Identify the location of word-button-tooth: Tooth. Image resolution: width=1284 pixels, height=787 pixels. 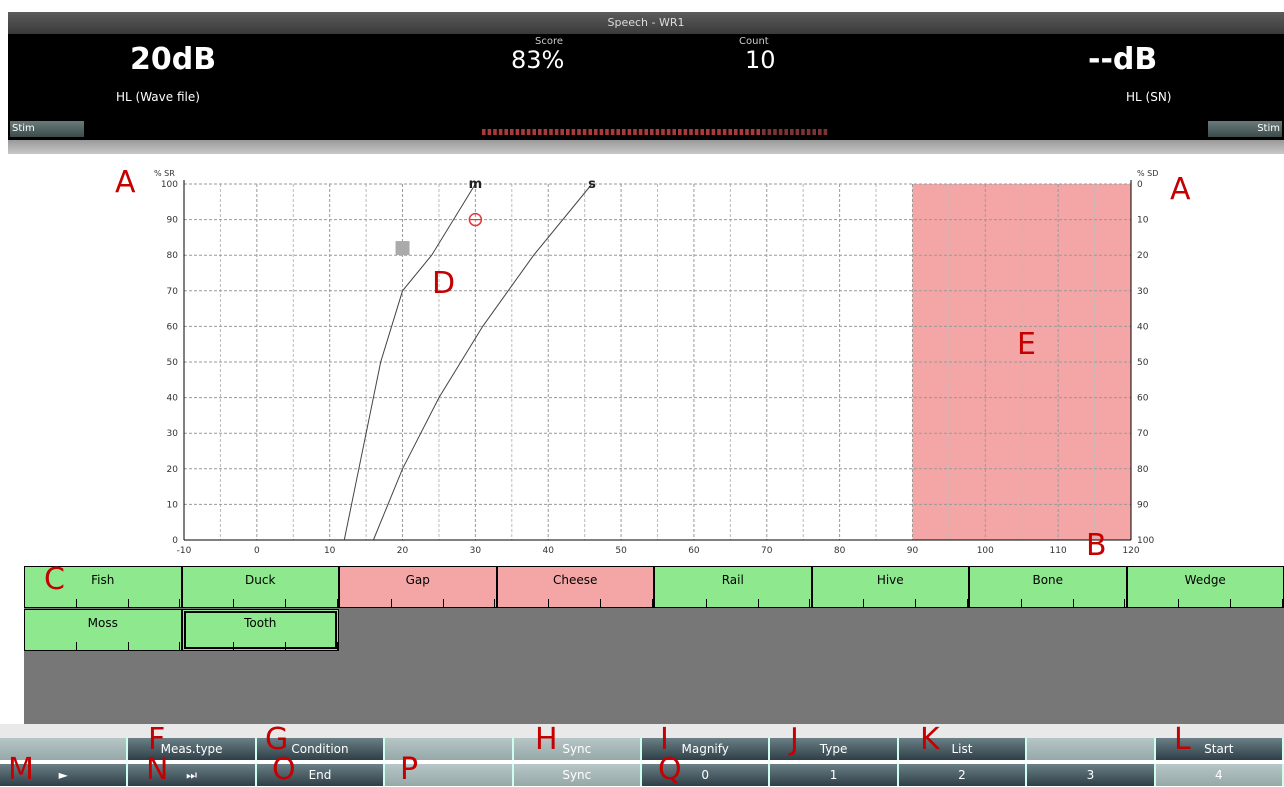
(260, 630).